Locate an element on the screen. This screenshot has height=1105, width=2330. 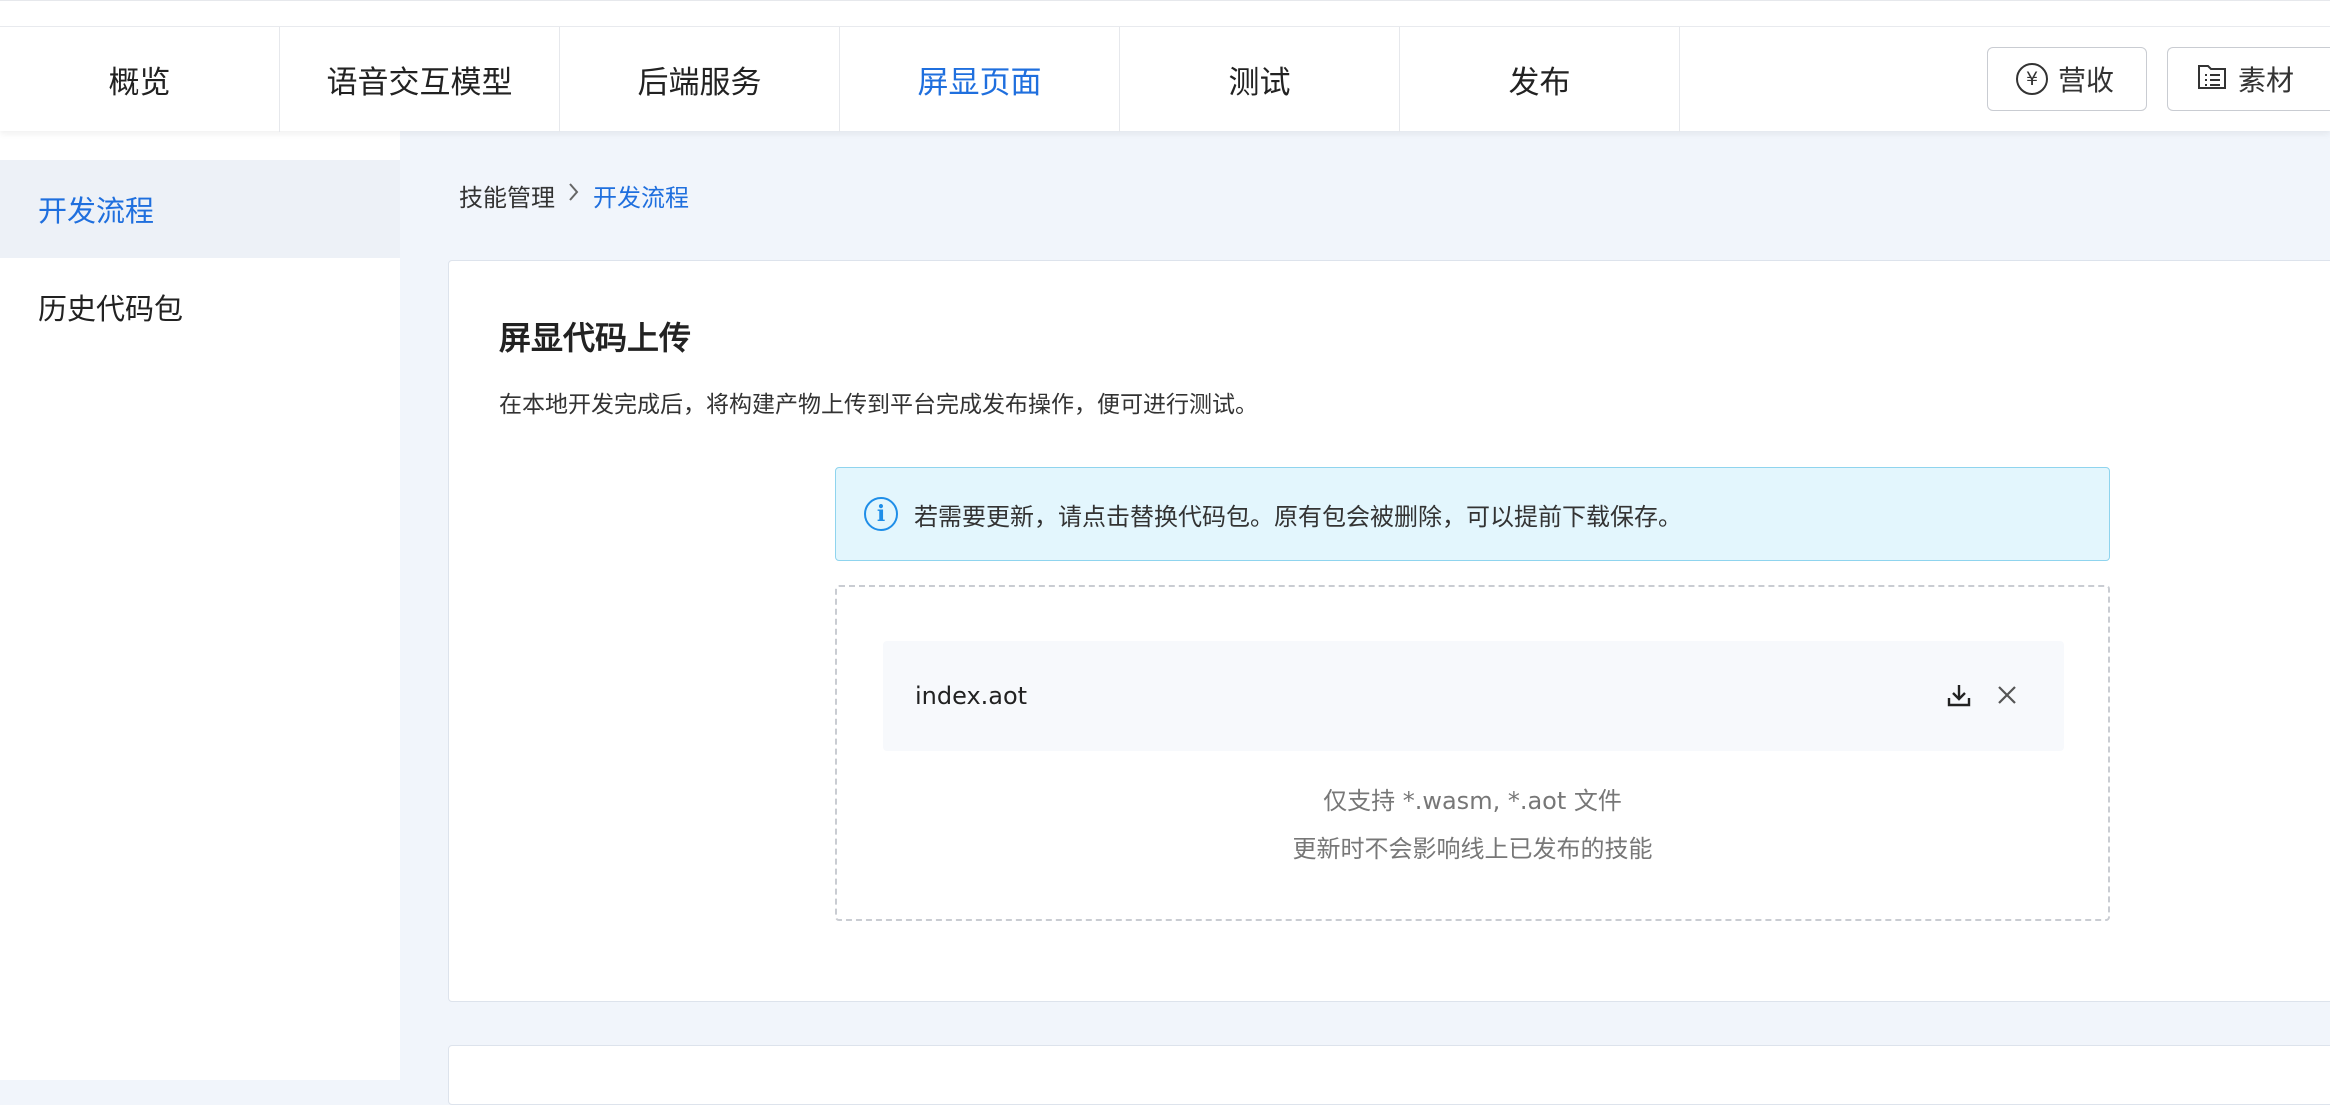
card-title: 屏显代码上传 is located at coordinates (595, 338).